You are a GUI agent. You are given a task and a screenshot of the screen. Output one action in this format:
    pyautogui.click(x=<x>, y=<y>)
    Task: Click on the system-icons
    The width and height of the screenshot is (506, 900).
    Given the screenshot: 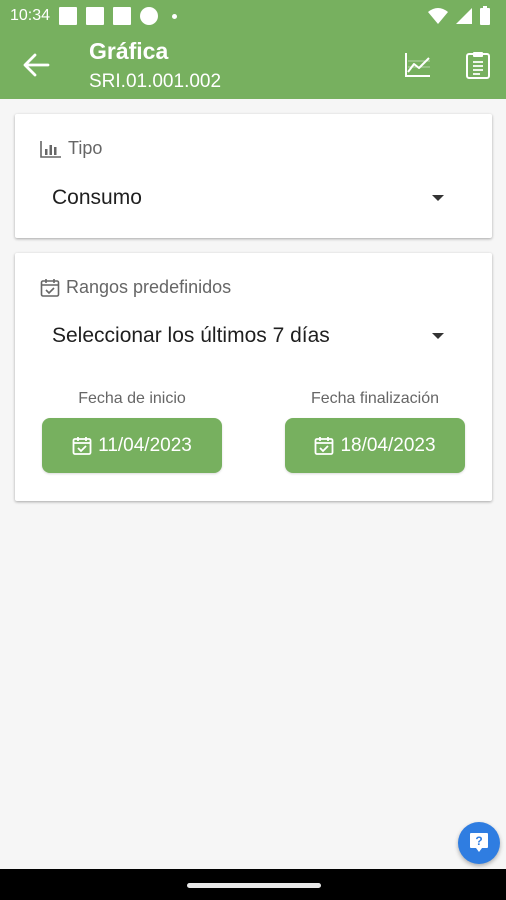 What is the action you would take?
    pyautogui.click(x=459, y=15)
    